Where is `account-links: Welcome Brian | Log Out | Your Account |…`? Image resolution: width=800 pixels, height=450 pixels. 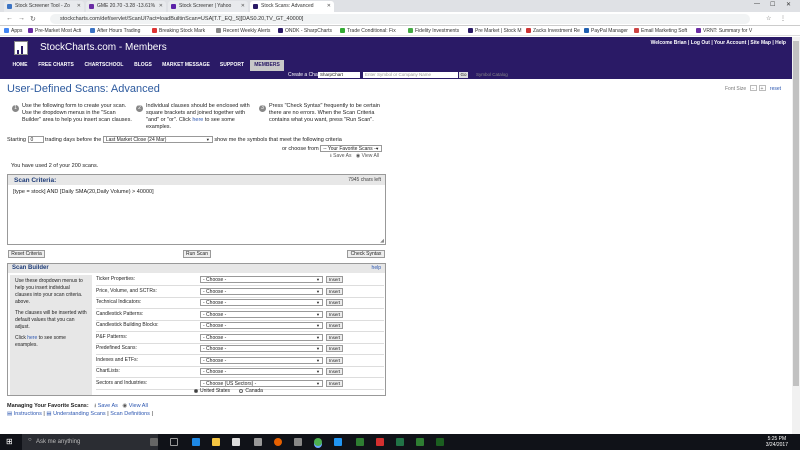
account-links: Welcome Brian | Log Out | Your Account |… is located at coordinates (718, 43).